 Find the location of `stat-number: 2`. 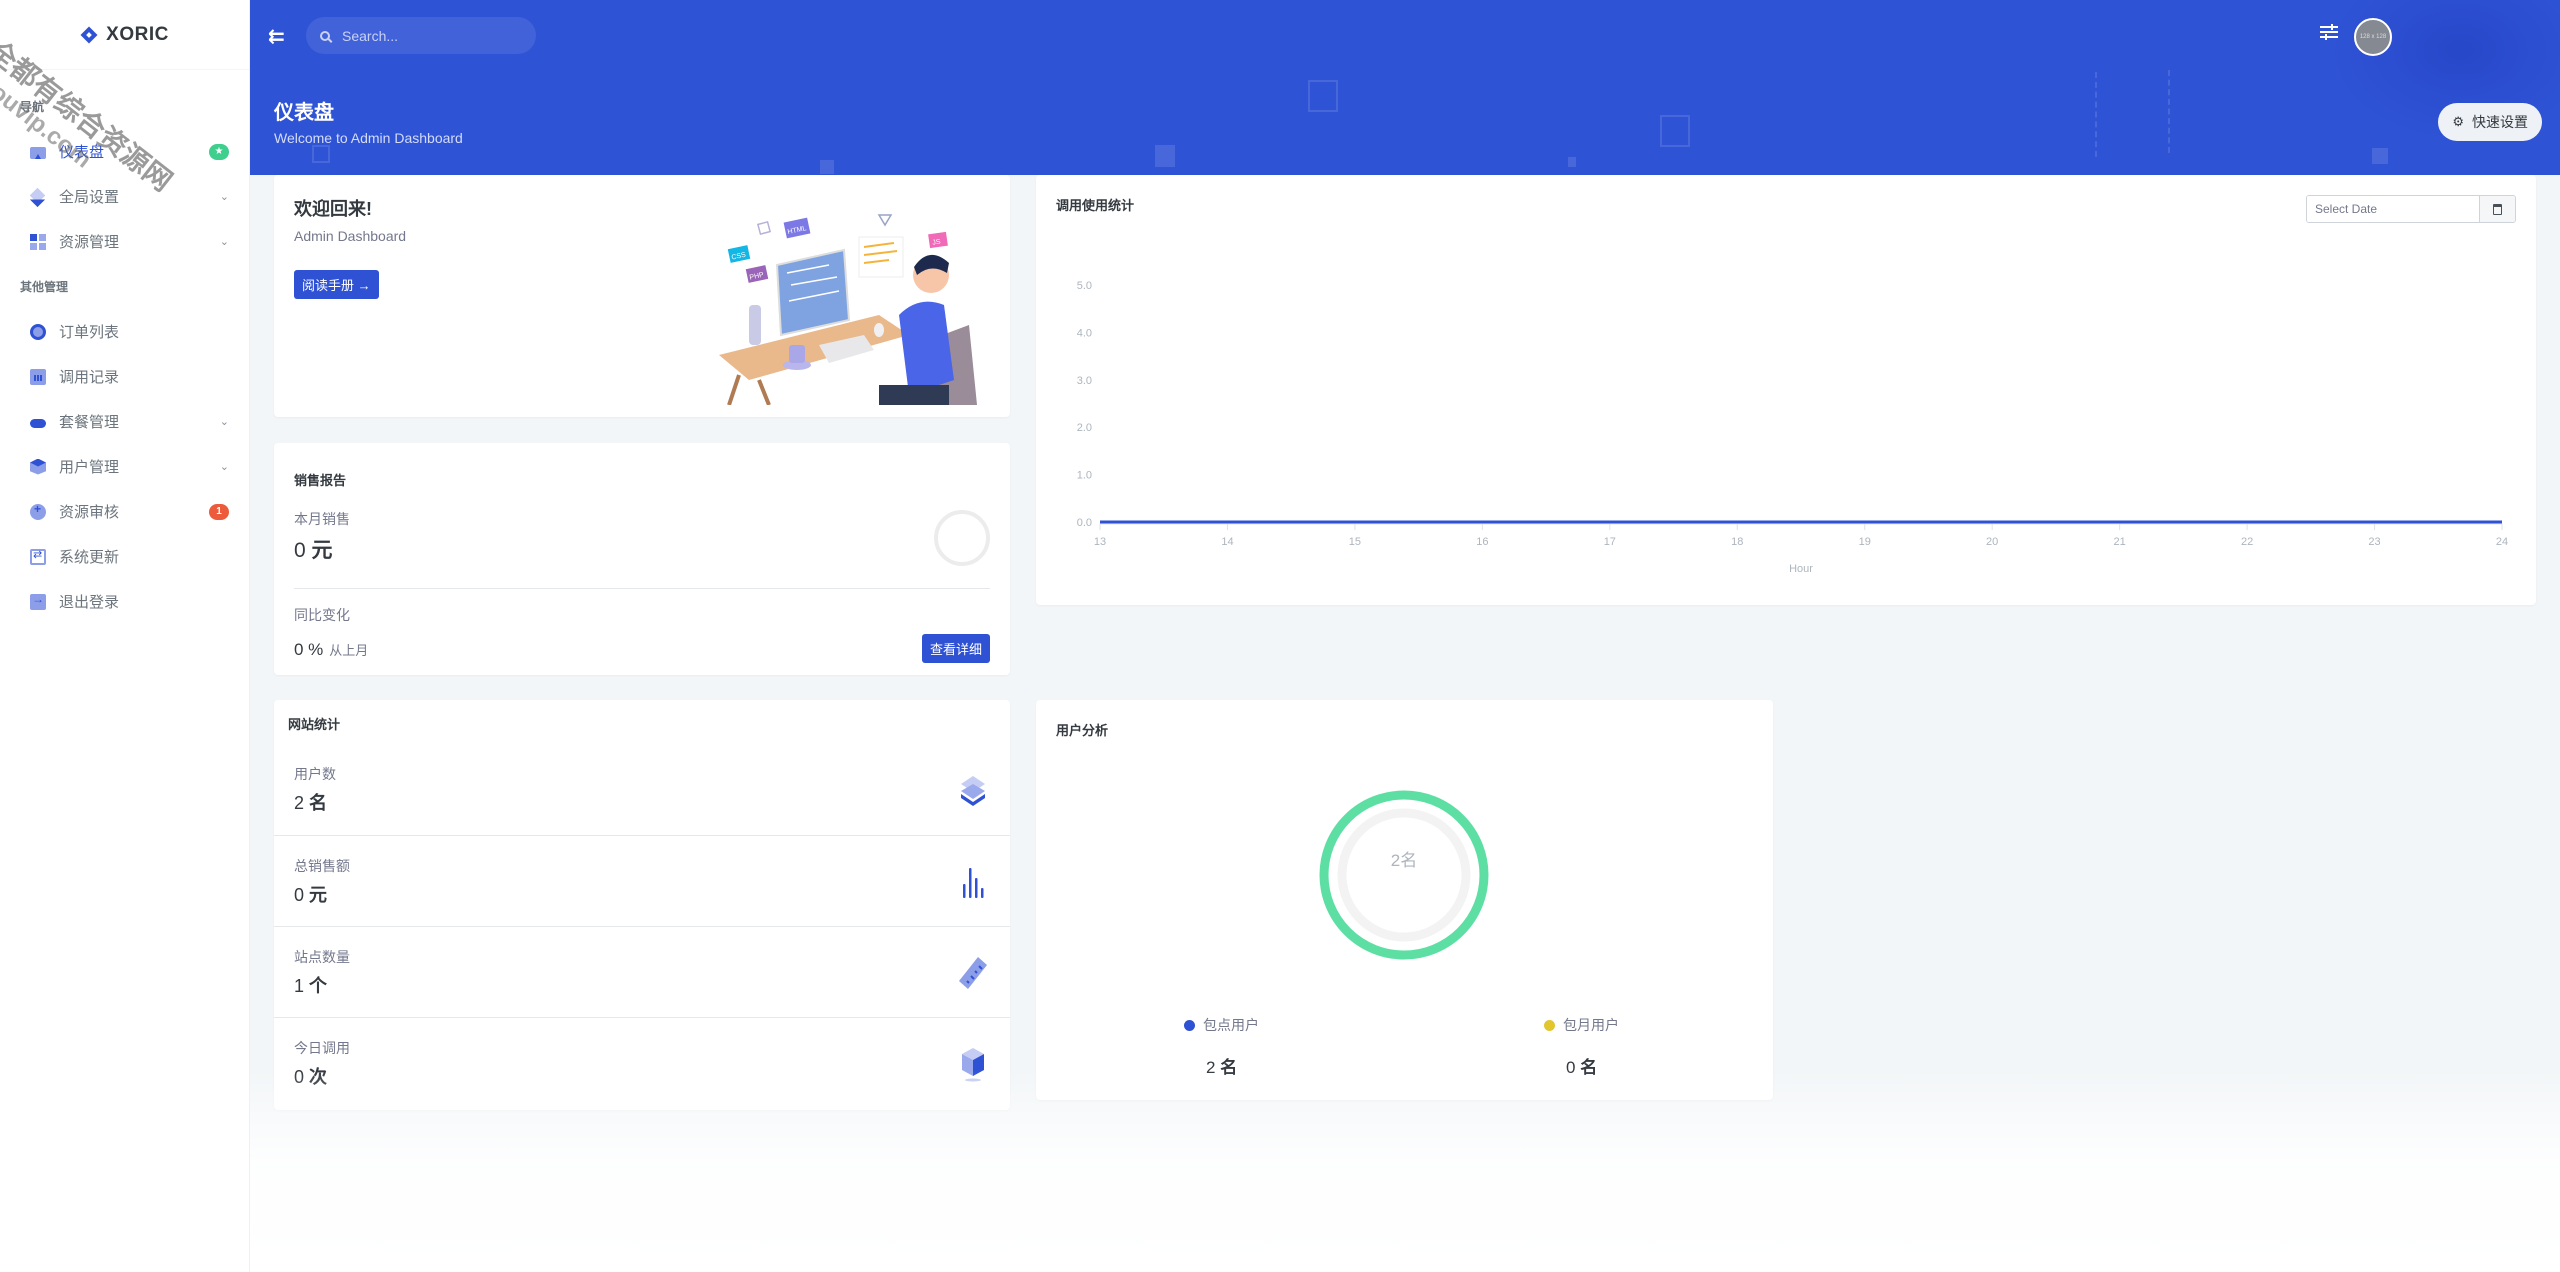

stat-number: 2 is located at coordinates (299, 803).